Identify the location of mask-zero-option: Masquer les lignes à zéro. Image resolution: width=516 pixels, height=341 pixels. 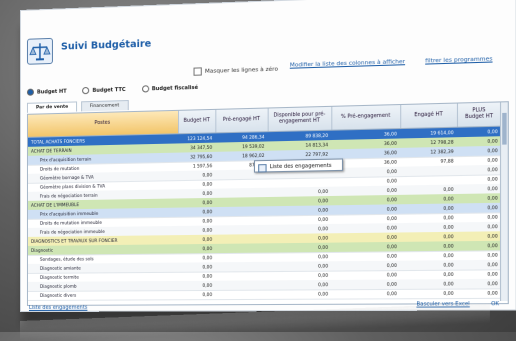
(236, 70).